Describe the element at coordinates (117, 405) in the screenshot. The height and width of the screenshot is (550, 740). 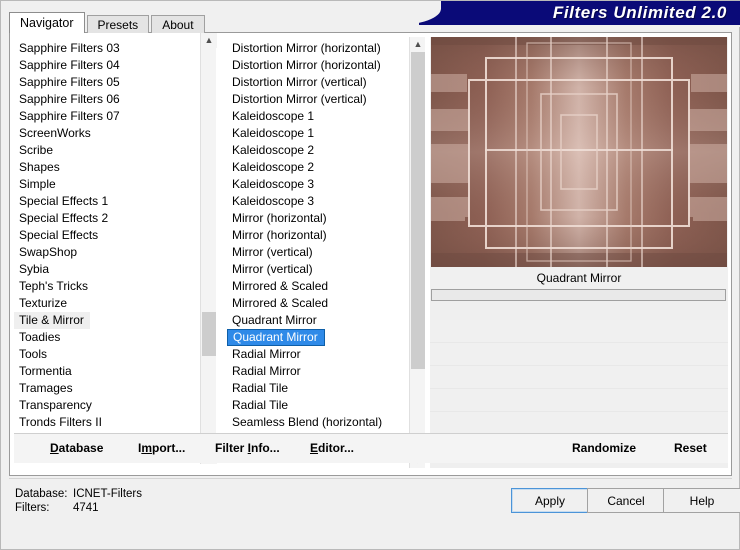
I see `category-item: Transparency` at that location.